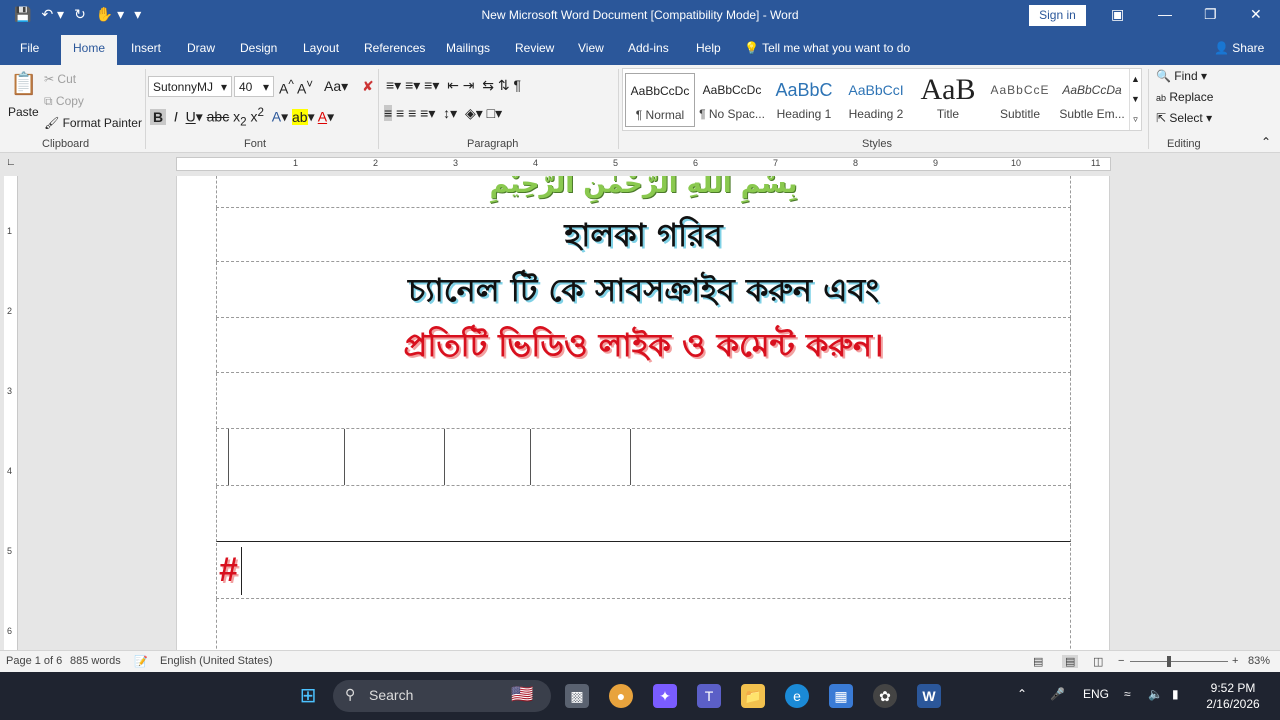 The width and height of the screenshot is (1280, 720). I want to click on table-row: بِسْمِ اللهِ الرَّحْمٰنِ الرَّحِيْمِ, so click(643, 192).